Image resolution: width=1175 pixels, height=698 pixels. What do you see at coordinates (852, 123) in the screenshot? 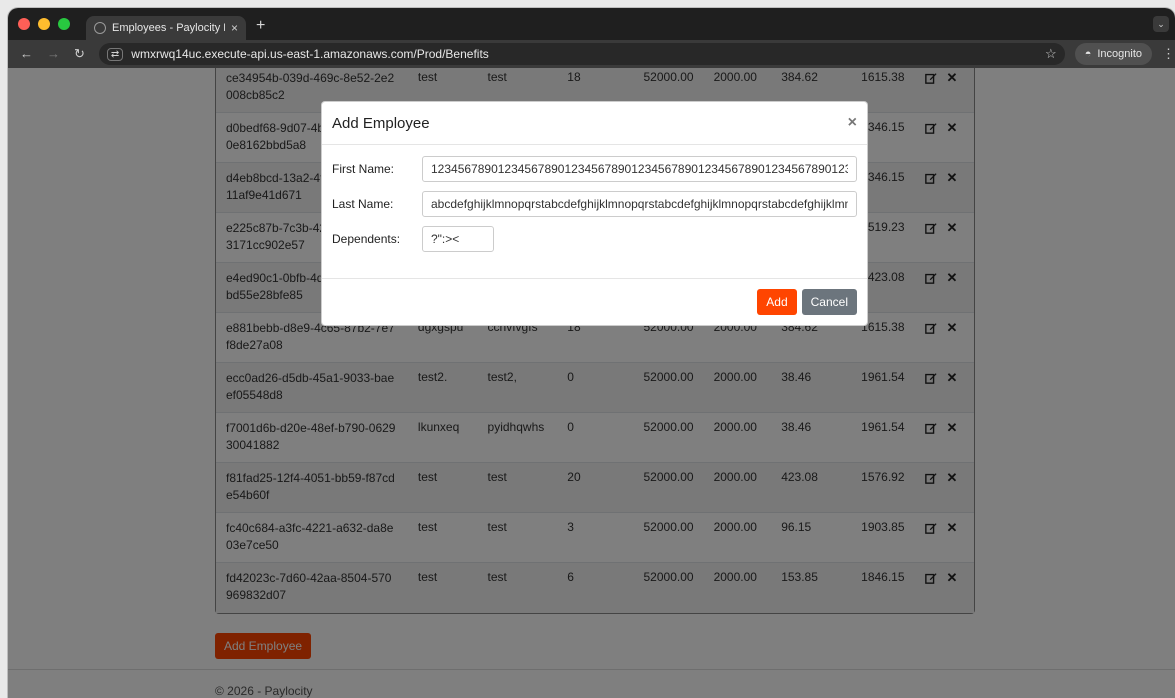
I see `close-icon: ×` at bounding box center [852, 123].